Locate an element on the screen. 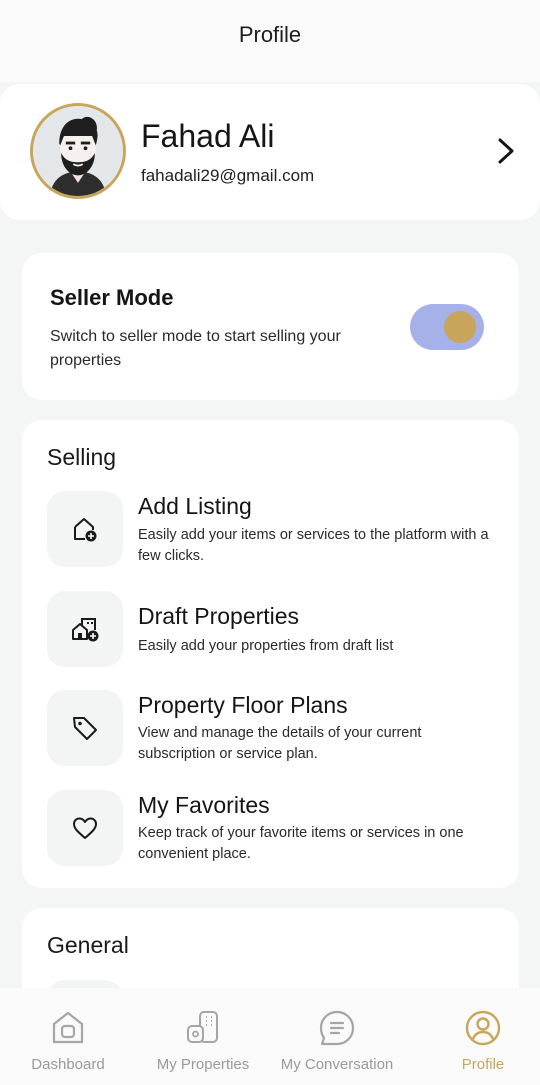  profile-name: Fahad Ali is located at coordinates (208, 136).